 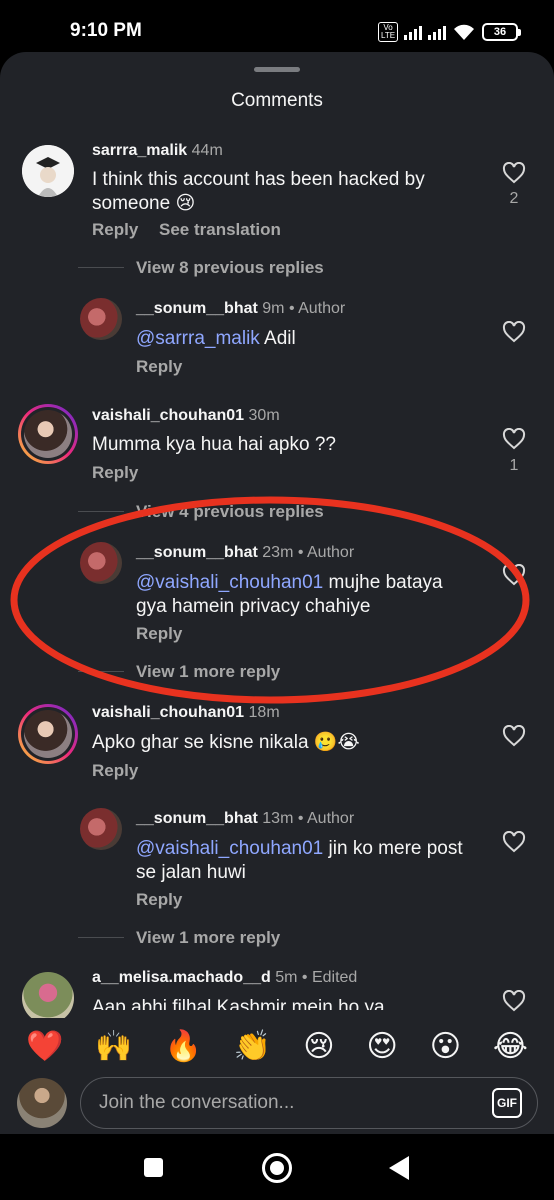 I want to click on drag-handle, so click(x=277, y=69).